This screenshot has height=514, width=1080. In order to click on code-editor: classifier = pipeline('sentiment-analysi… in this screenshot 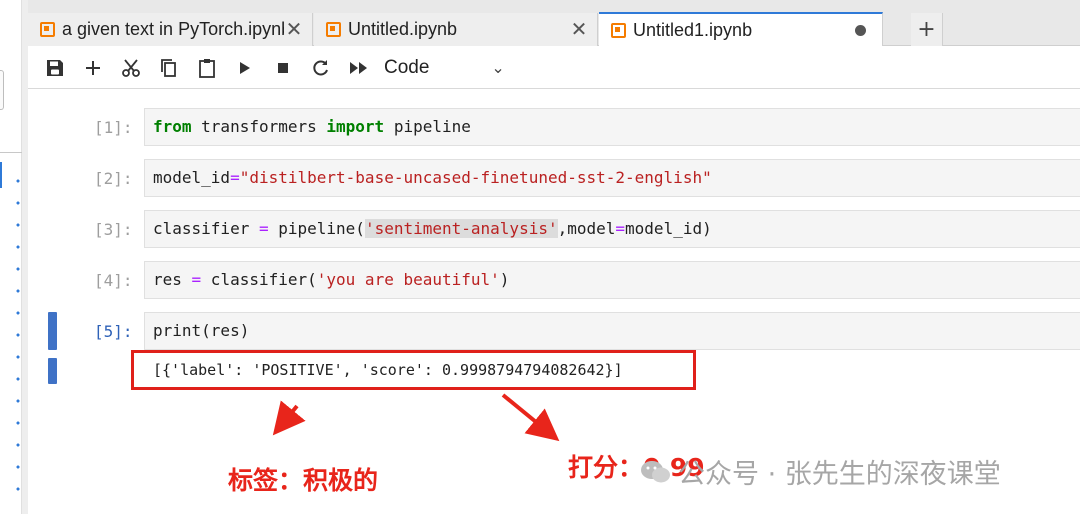, I will do `click(612, 229)`.